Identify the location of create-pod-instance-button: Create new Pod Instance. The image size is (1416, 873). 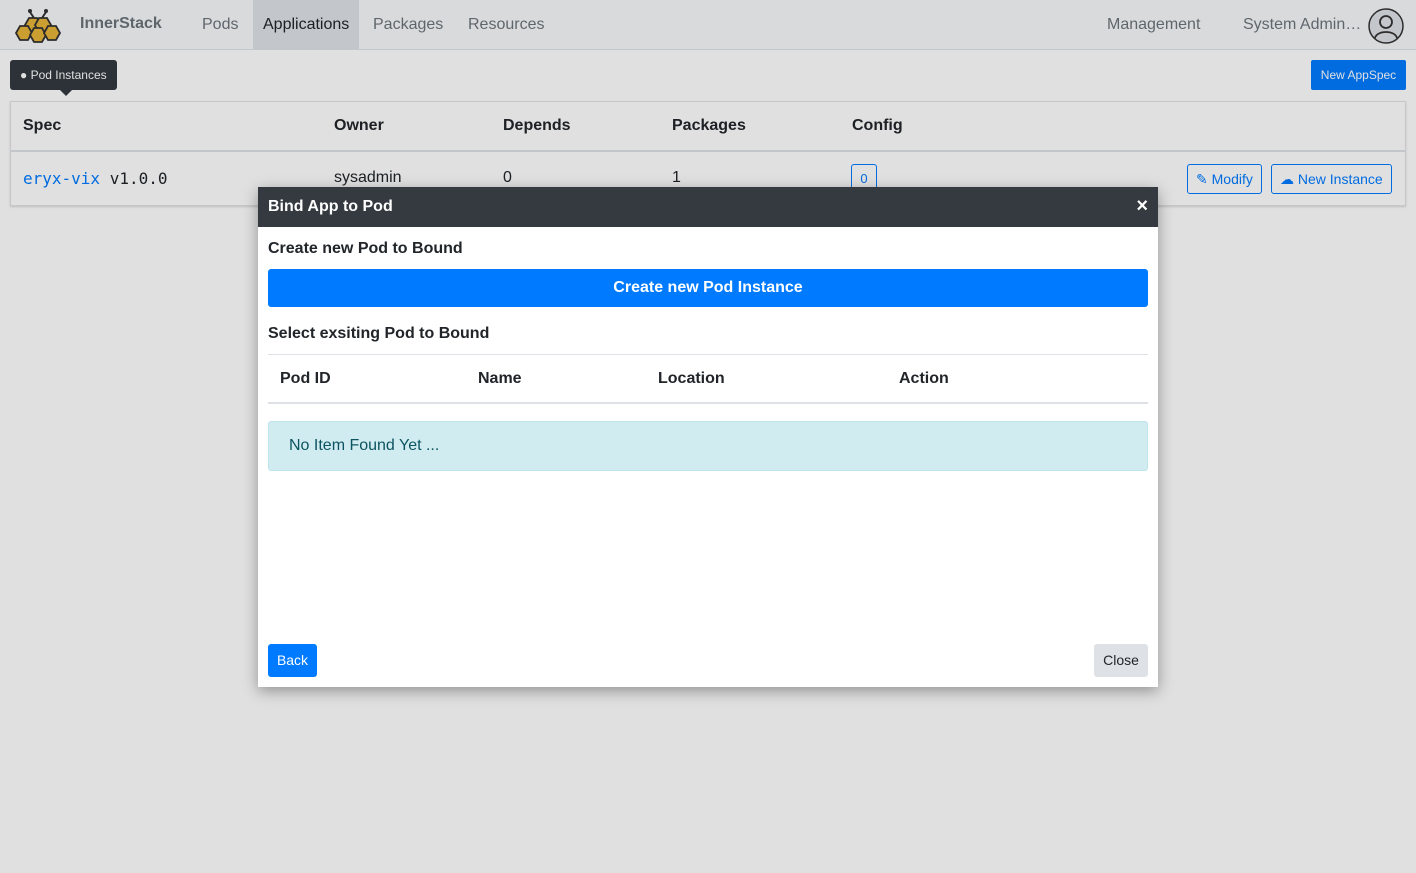
(708, 288).